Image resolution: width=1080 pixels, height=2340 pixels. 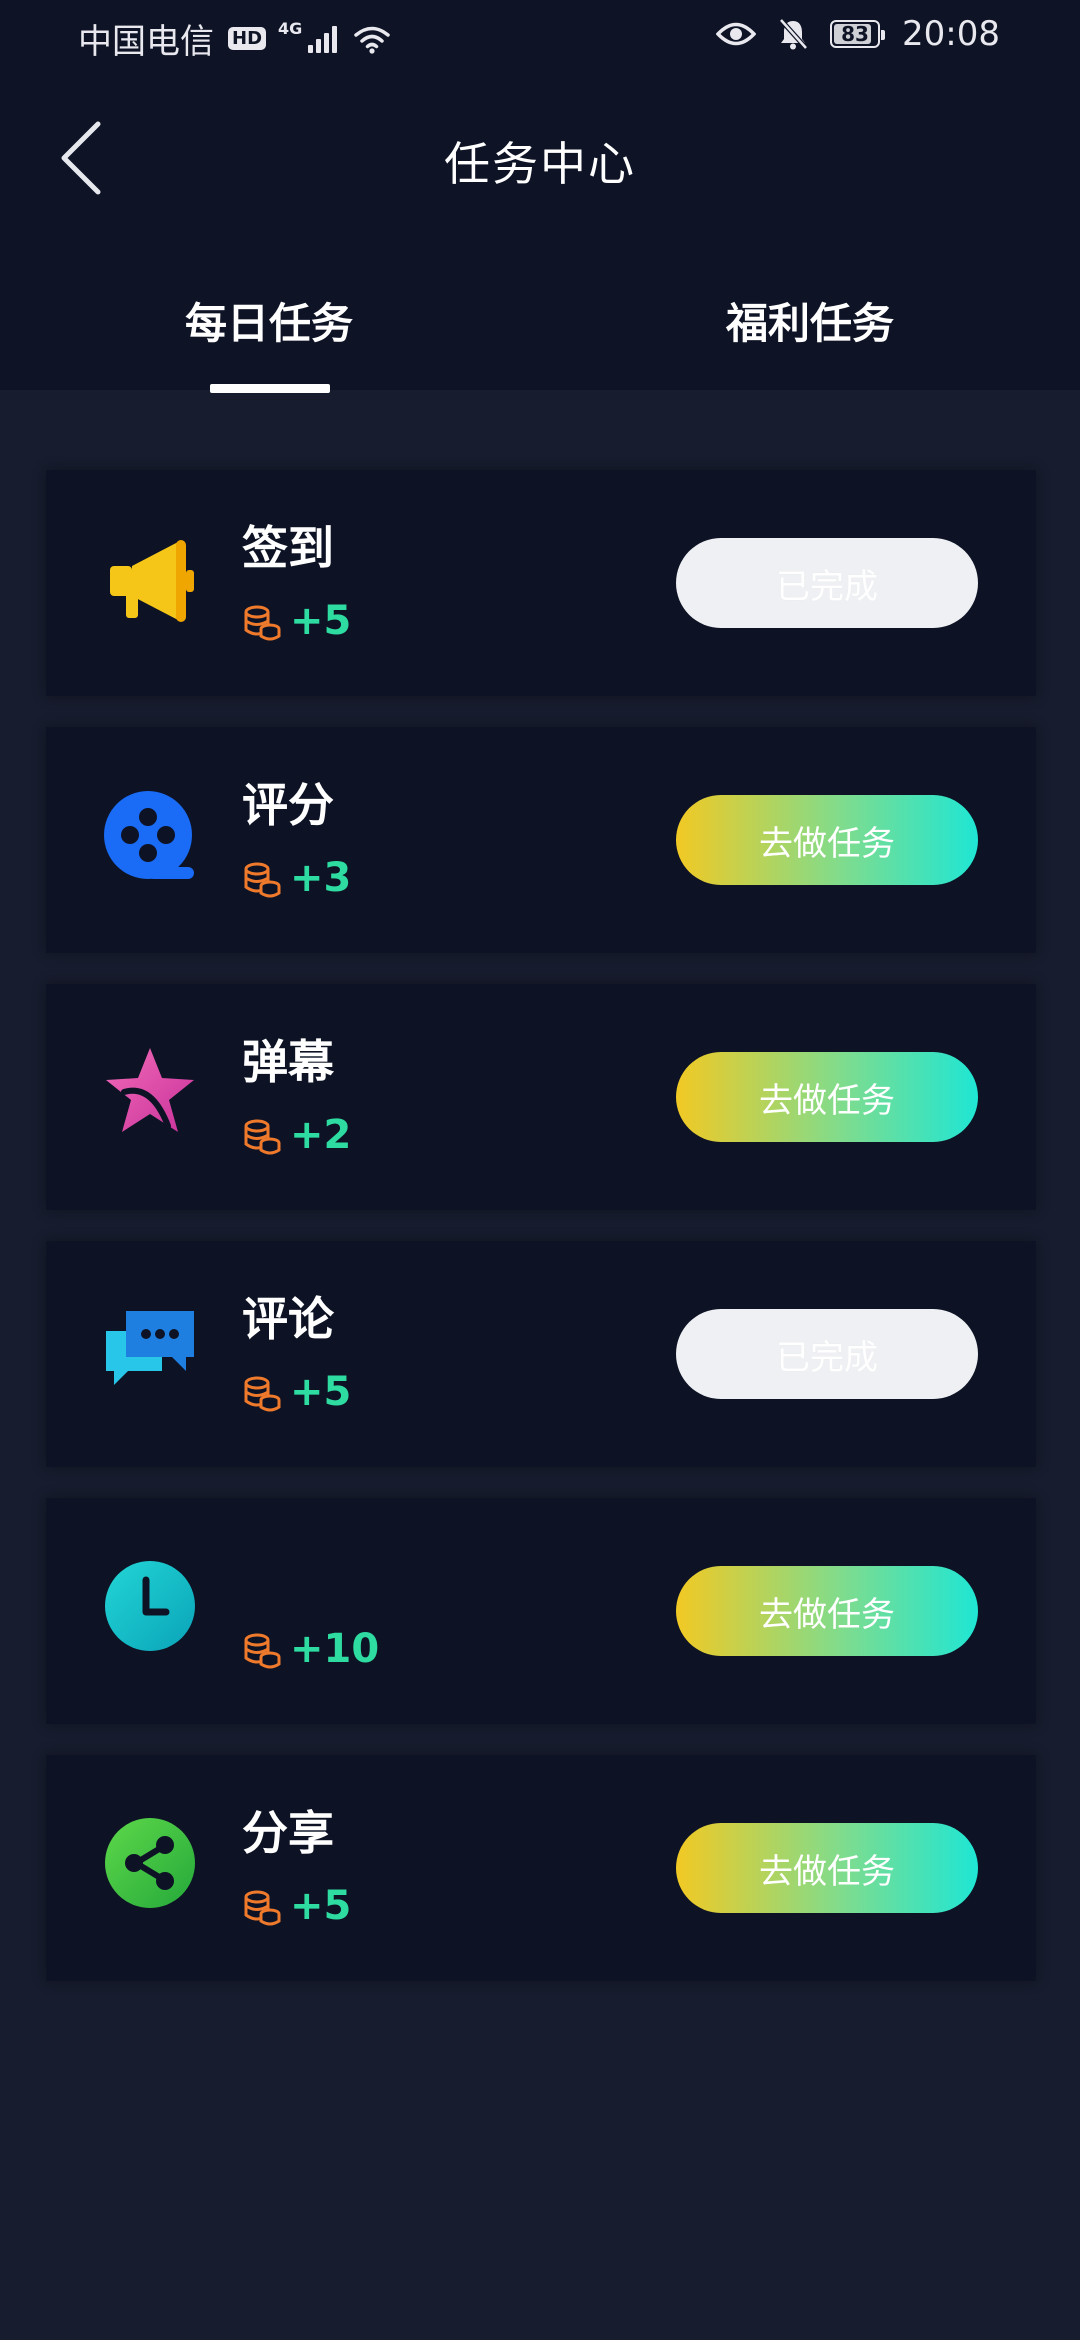 What do you see at coordinates (736, 34) in the screenshot?
I see `eye-icon` at bounding box center [736, 34].